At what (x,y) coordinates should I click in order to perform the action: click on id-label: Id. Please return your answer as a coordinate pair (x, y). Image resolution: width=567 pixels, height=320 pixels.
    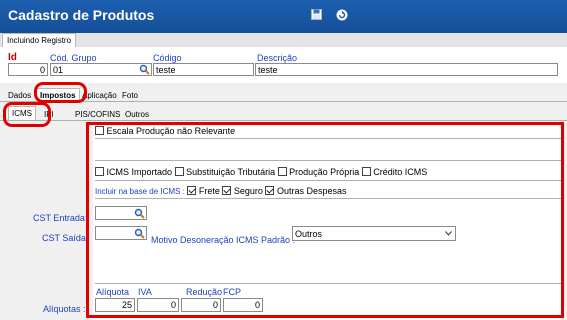
    Looking at the image, I should click on (12, 57).